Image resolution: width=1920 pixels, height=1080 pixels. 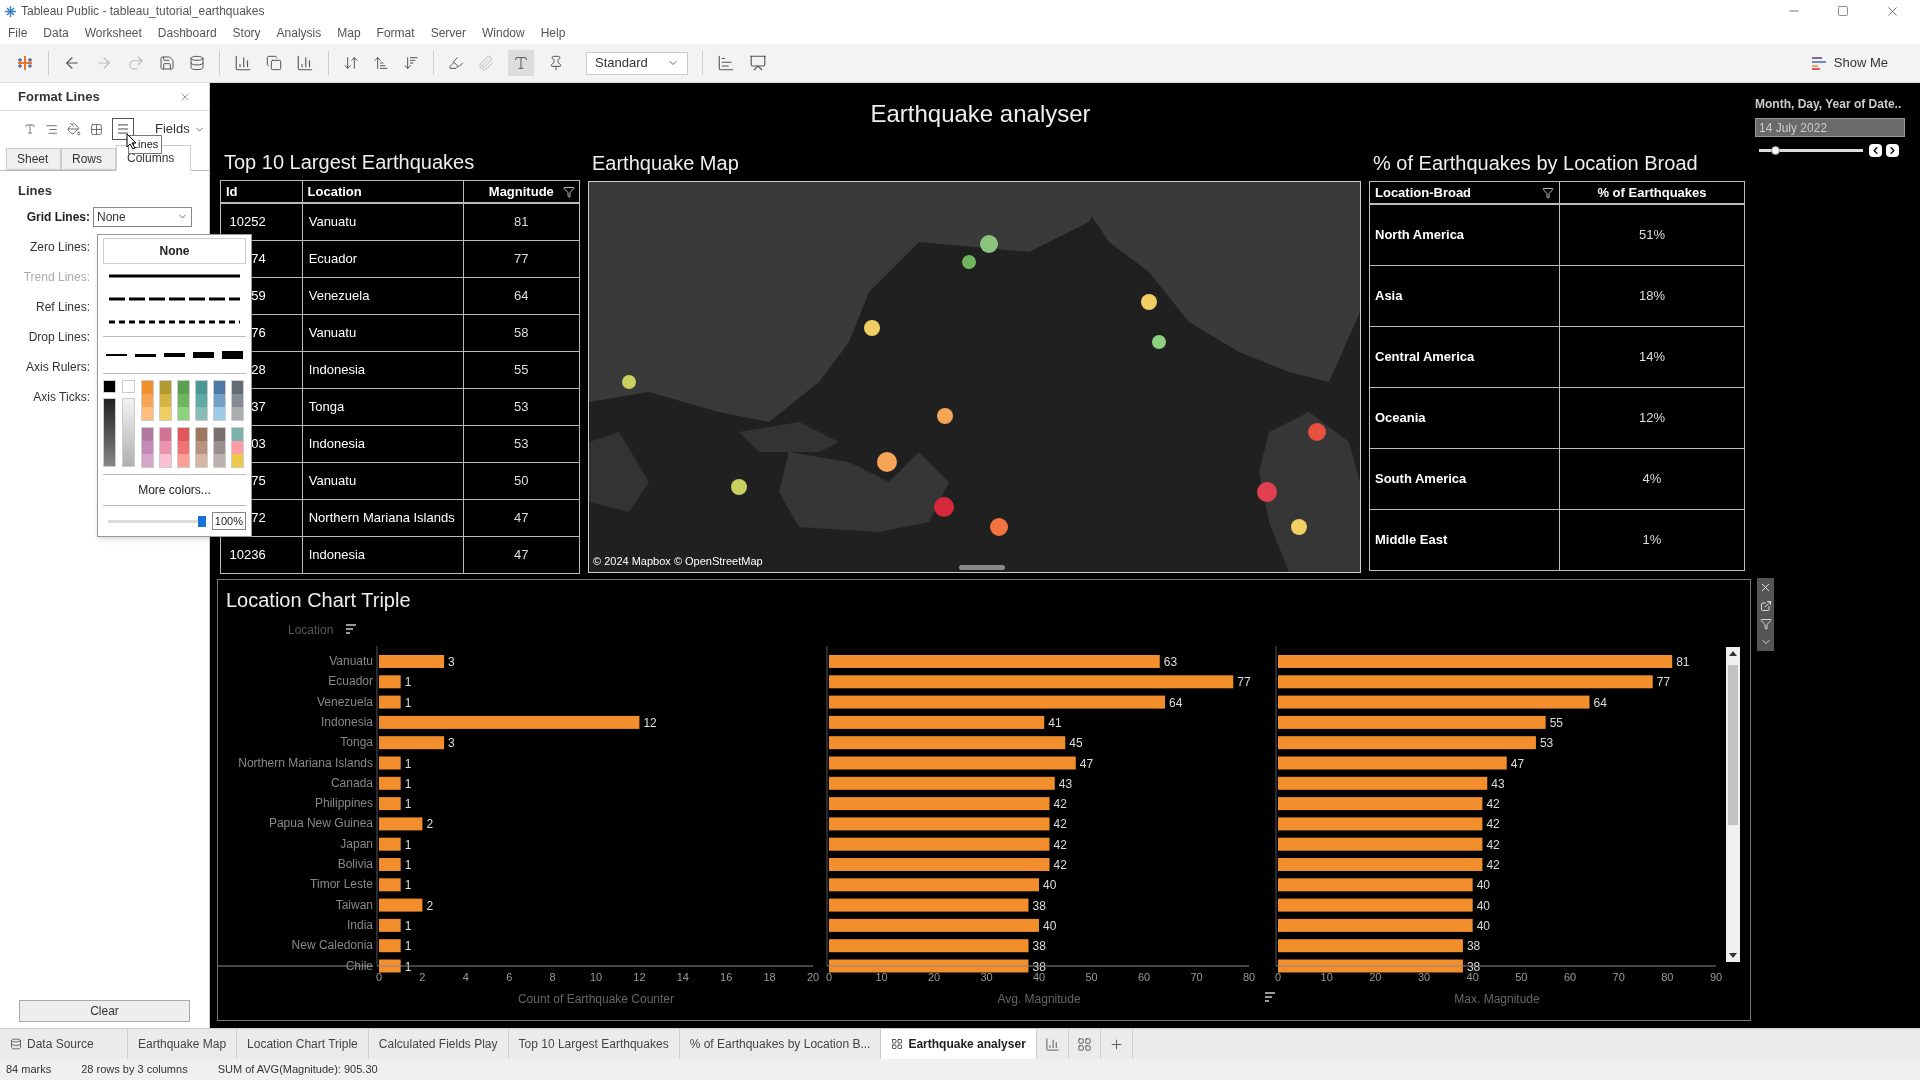 I want to click on presentation-icon, so click(x=758, y=63).